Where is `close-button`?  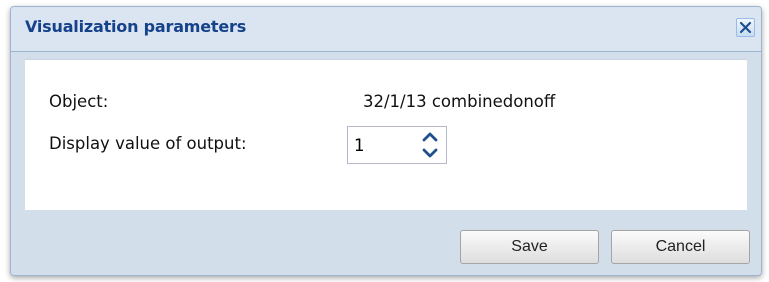 close-button is located at coordinates (745, 27).